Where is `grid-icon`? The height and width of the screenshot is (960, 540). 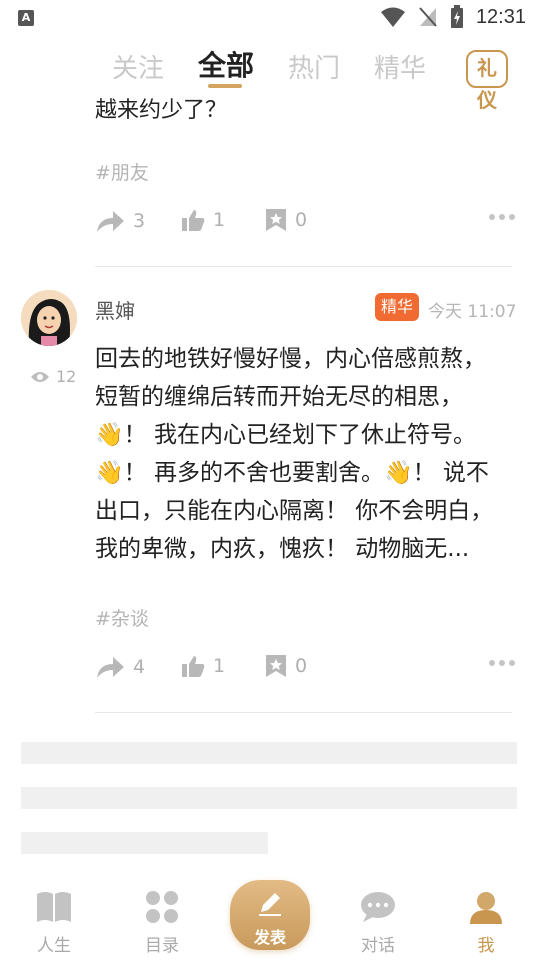 grid-icon is located at coordinates (162, 907).